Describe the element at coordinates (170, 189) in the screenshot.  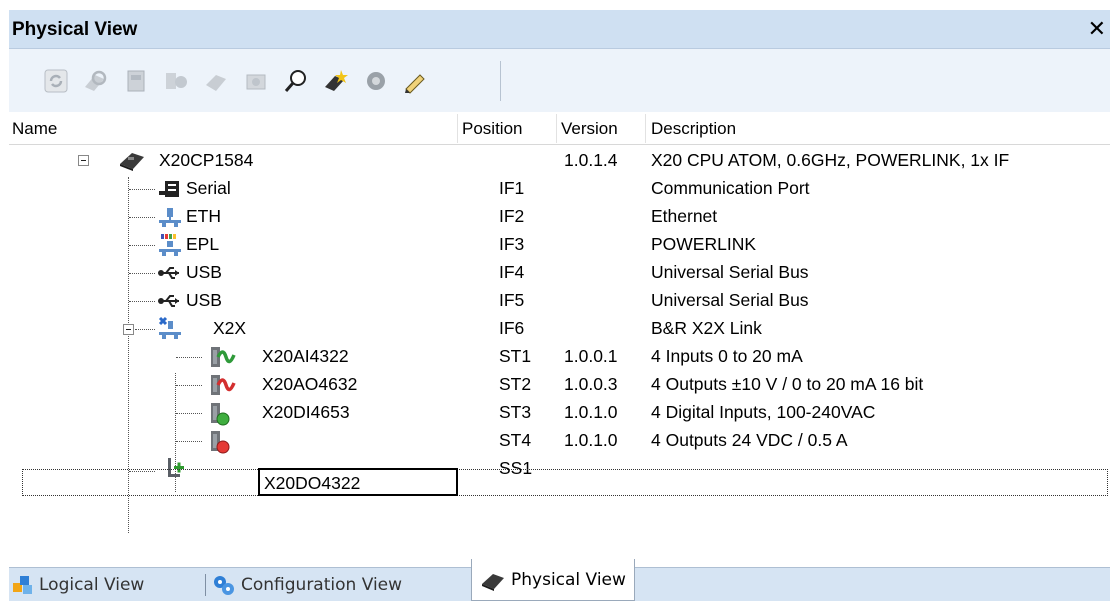
I see `serial-port-icon` at that location.